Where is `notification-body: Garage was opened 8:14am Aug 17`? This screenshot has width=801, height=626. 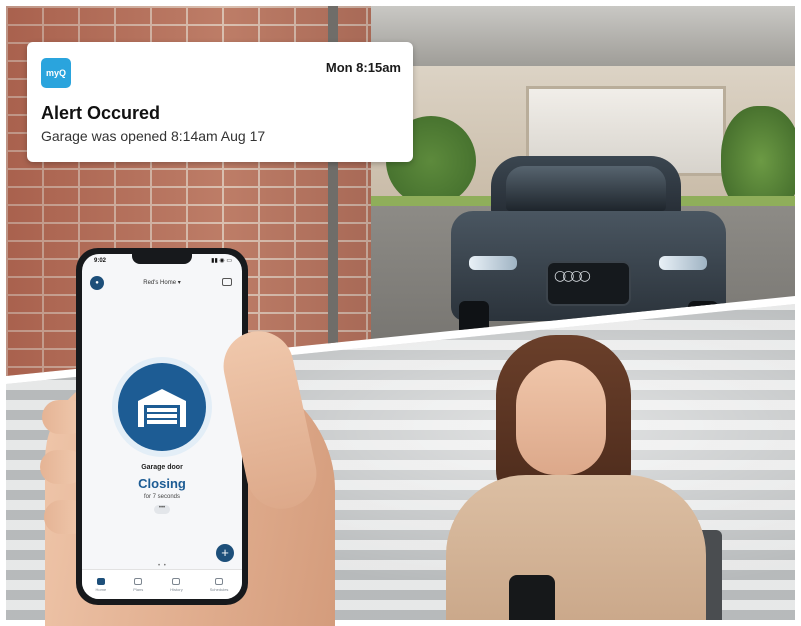
notification-body: Garage was opened 8:14am Aug 17 is located at coordinates (153, 136).